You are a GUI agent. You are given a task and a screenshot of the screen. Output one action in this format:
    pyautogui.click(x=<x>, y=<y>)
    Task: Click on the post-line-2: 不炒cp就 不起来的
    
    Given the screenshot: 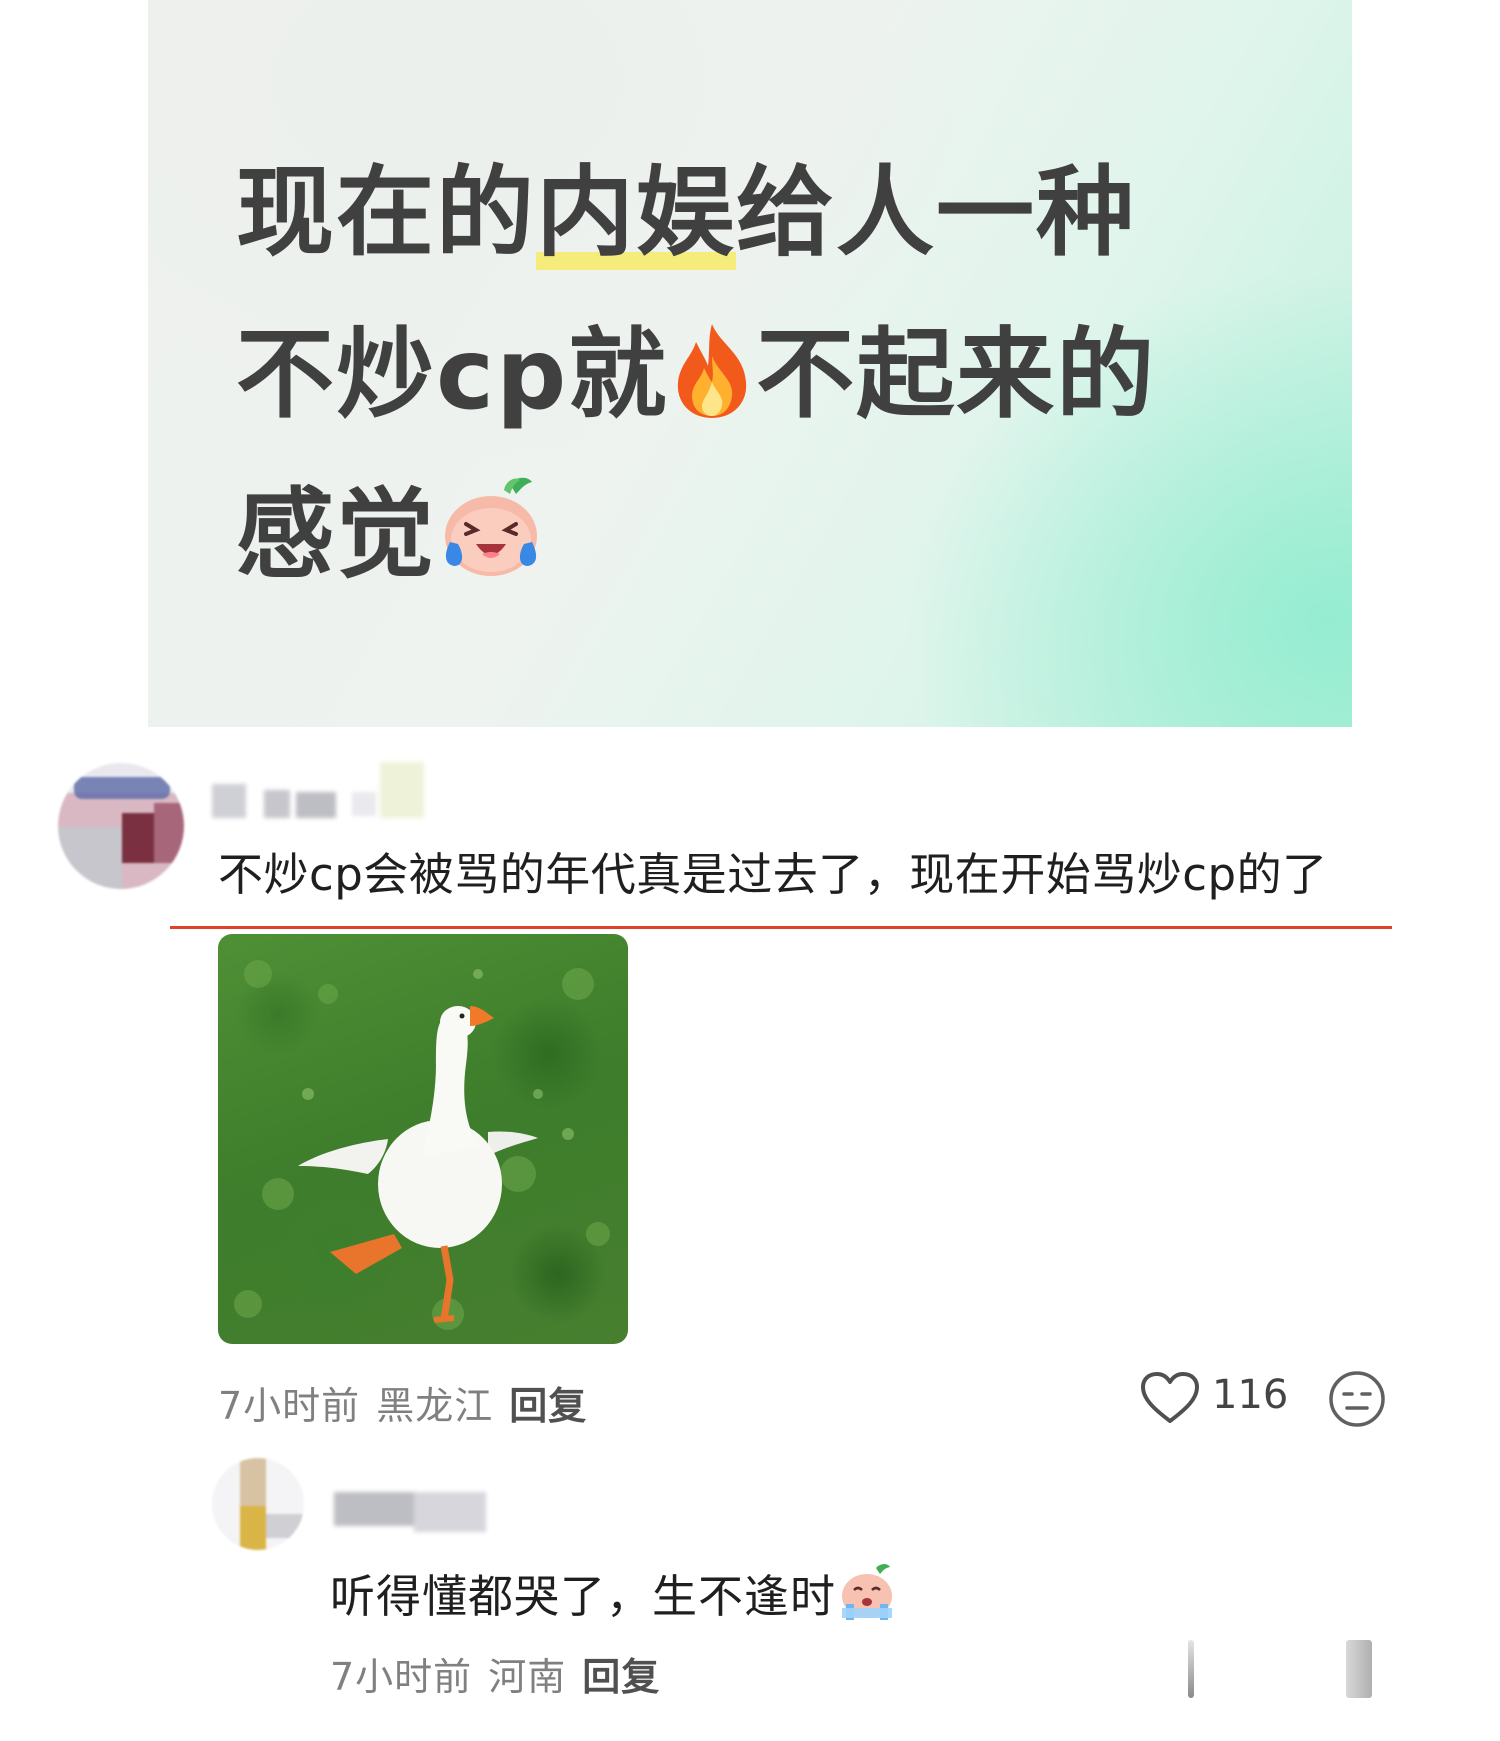 What is the action you would take?
    pyautogui.click(x=696, y=378)
    